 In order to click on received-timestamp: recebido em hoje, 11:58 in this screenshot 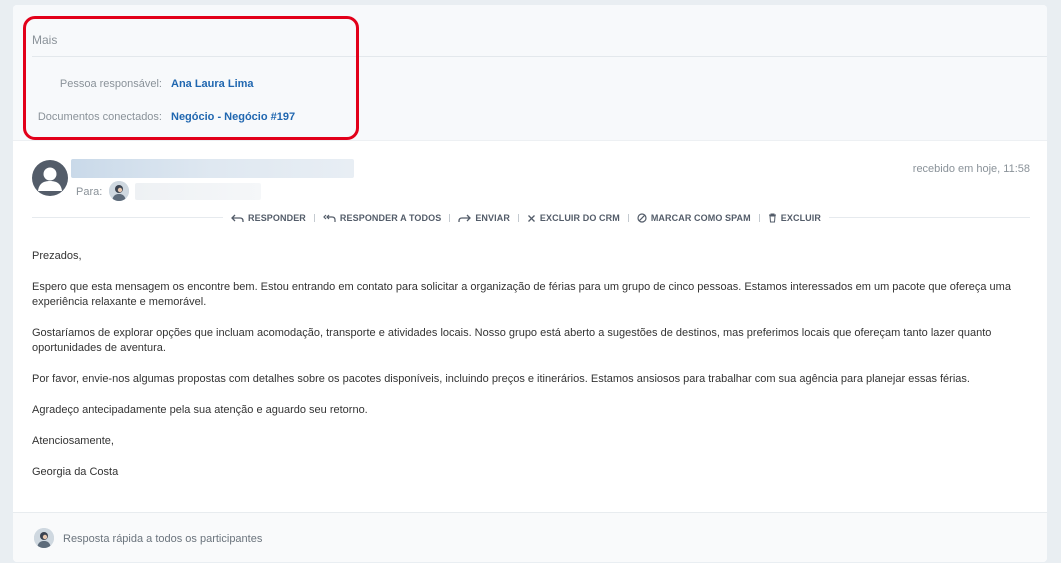, I will do `click(971, 169)`.